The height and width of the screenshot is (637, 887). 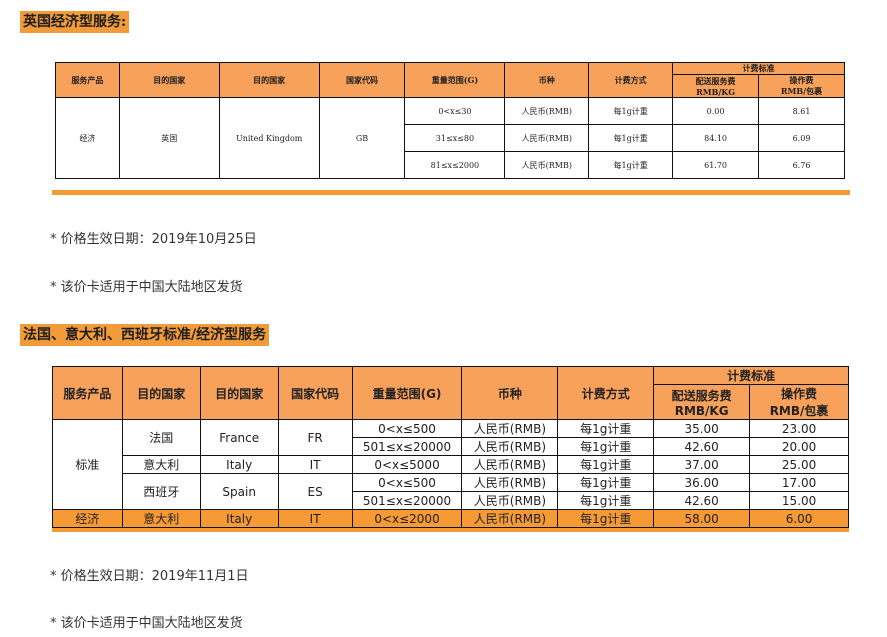 What do you see at coordinates (801, 111) in the screenshot?
I see `cell-handling: 8.61` at bounding box center [801, 111].